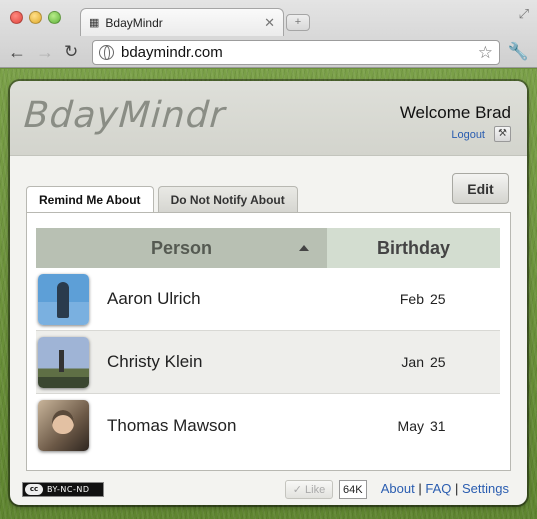  What do you see at coordinates (480, 188) in the screenshot?
I see `edit-button: Edit` at bounding box center [480, 188].